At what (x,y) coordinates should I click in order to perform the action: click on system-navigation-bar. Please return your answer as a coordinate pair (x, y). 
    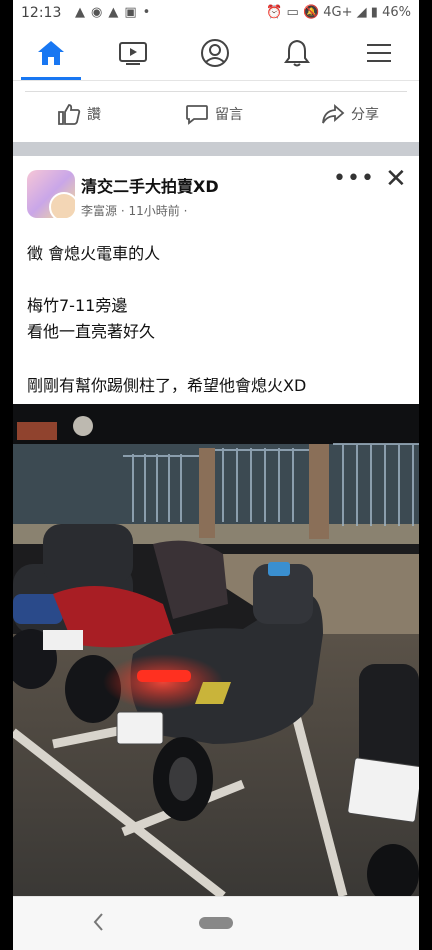
    Looking at the image, I should click on (216, 923).